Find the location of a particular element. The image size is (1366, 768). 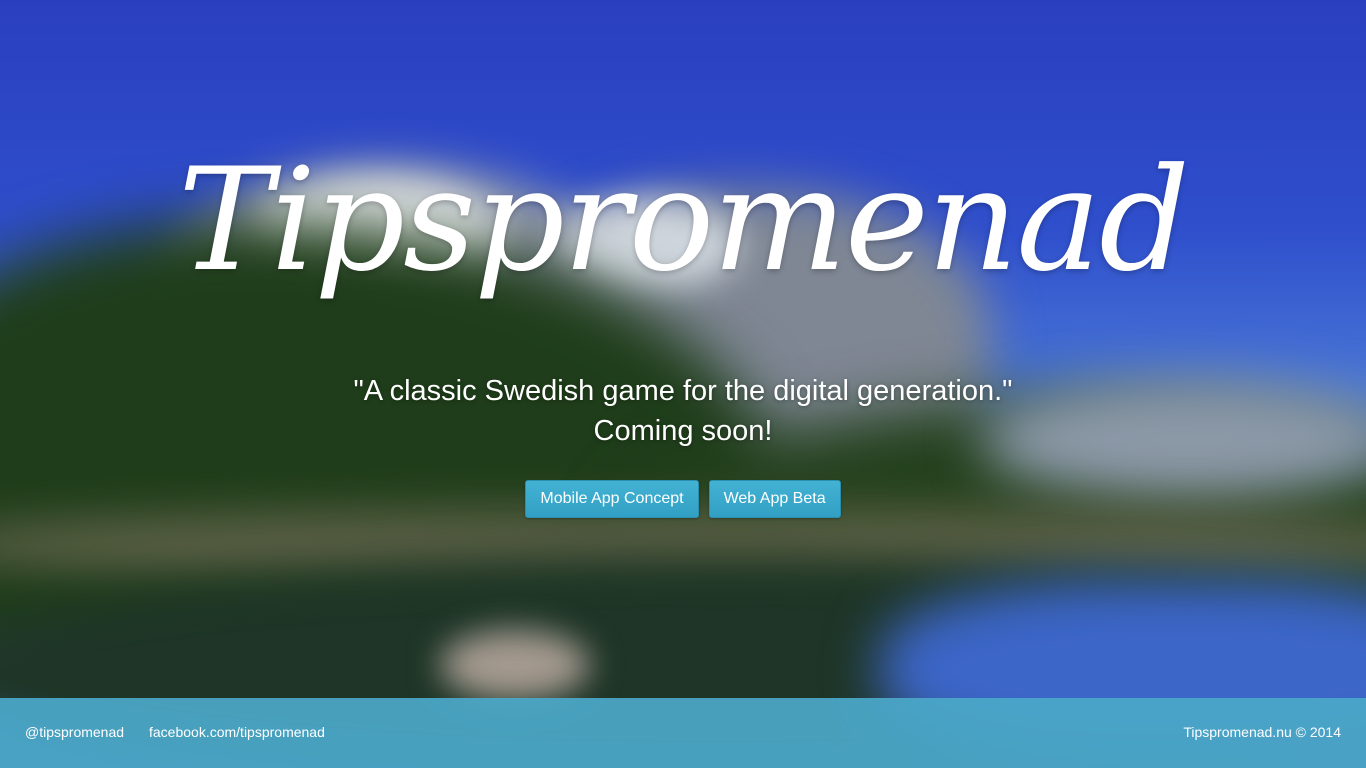

web-app-beta-button: Web App Beta is located at coordinates (774, 499).